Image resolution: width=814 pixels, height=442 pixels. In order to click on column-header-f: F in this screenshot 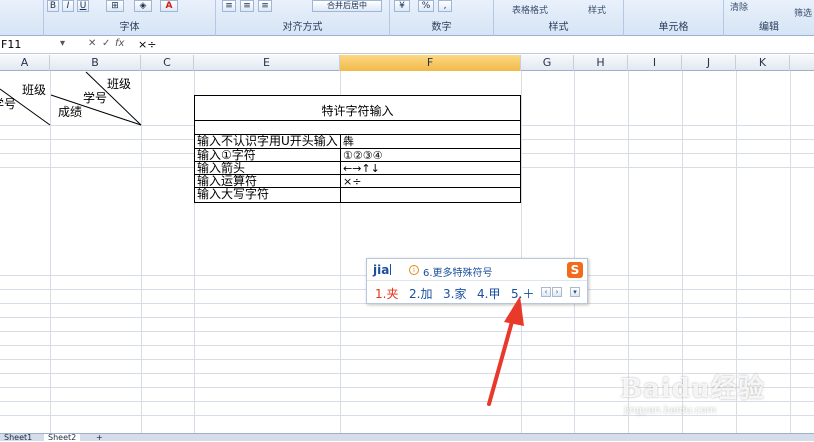, I will do `click(430, 63)`.